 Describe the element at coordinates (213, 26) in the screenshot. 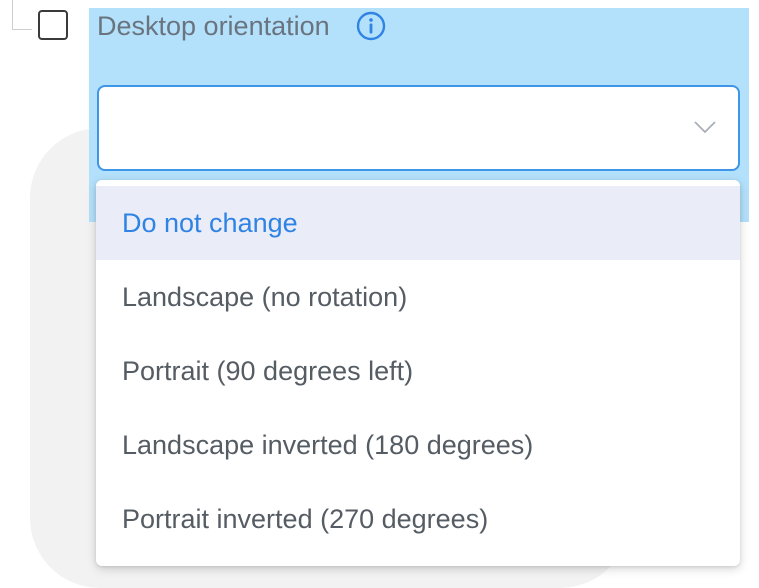

I see `setting-label: Desktop orientation` at that location.